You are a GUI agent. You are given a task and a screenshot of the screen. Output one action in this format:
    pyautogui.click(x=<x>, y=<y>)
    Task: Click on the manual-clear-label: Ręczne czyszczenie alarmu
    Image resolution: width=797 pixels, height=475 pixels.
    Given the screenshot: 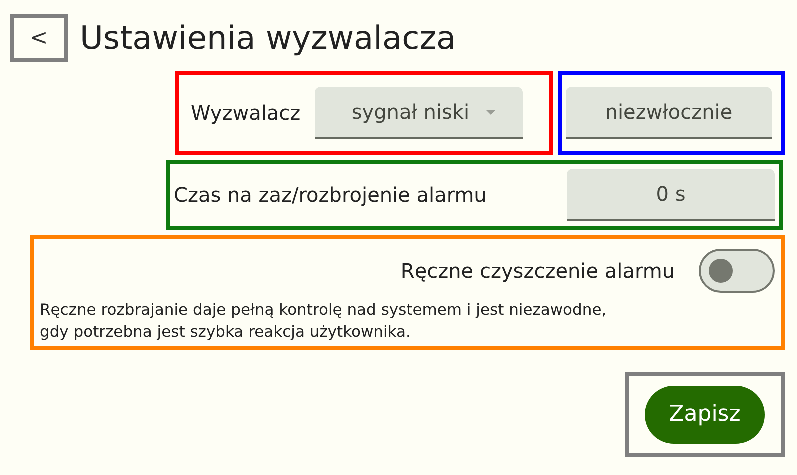 What is the action you would take?
    pyautogui.click(x=537, y=271)
    